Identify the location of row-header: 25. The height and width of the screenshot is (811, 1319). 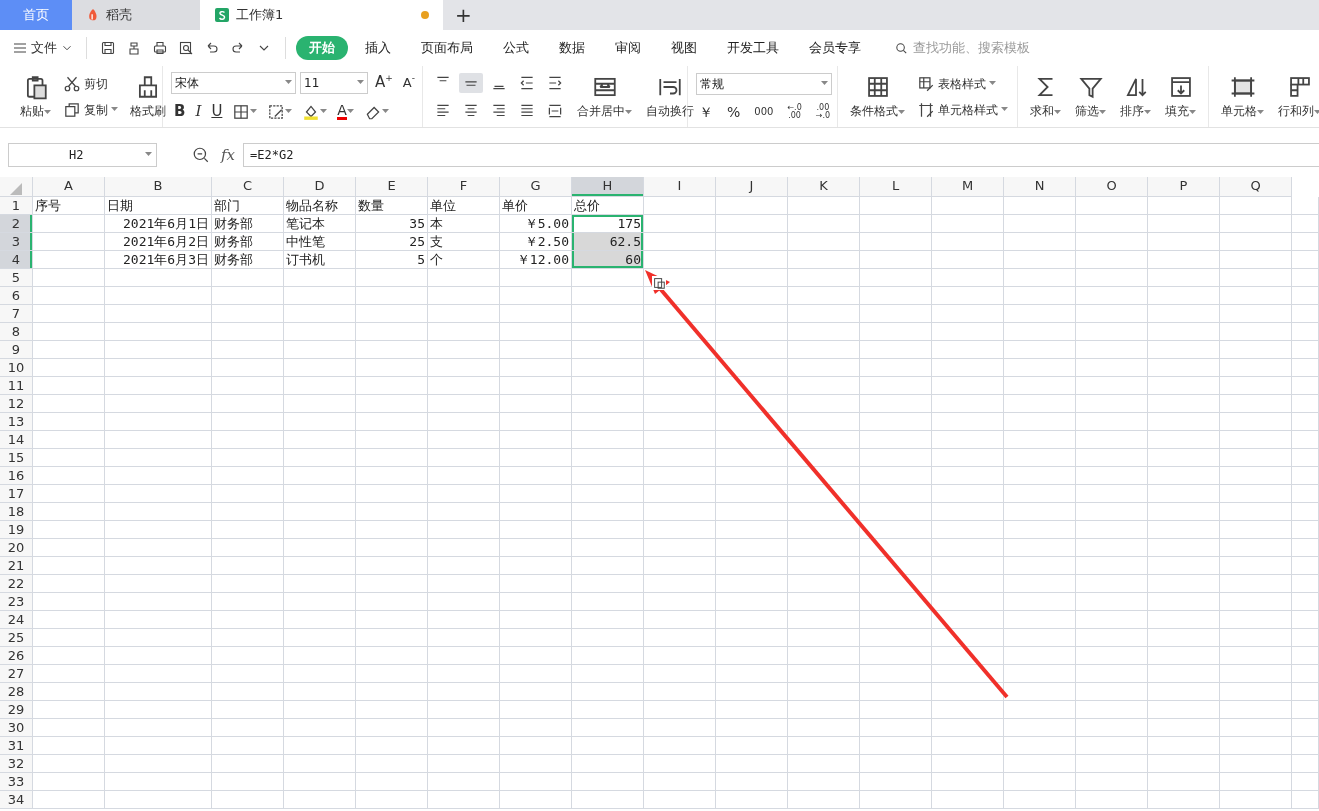
(16, 638).